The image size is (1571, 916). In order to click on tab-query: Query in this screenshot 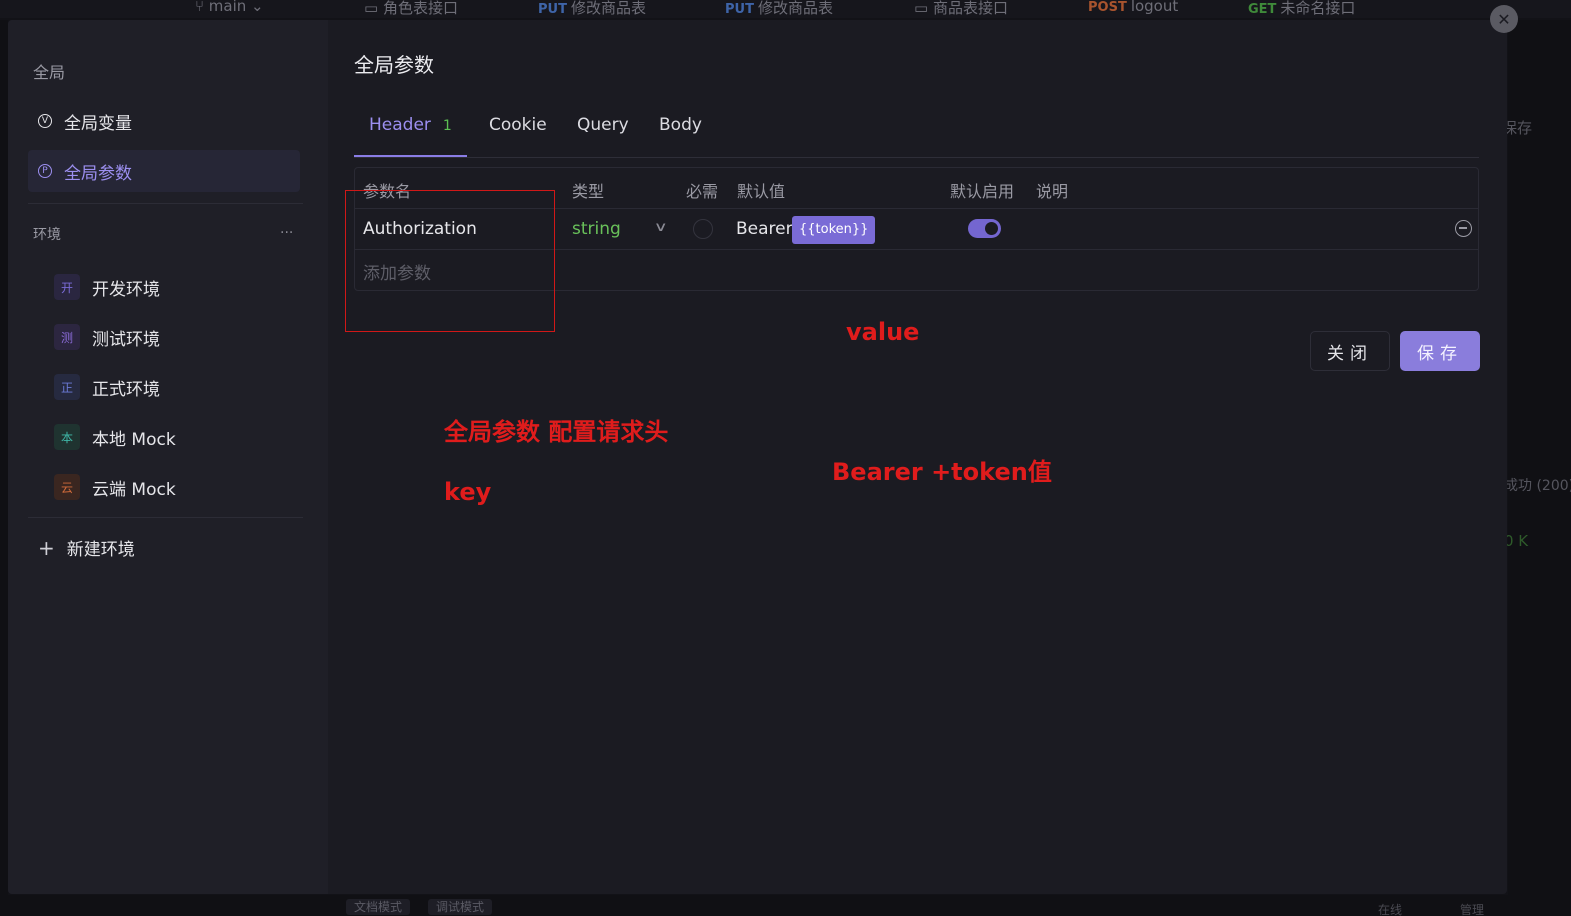, I will do `click(603, 136)`.